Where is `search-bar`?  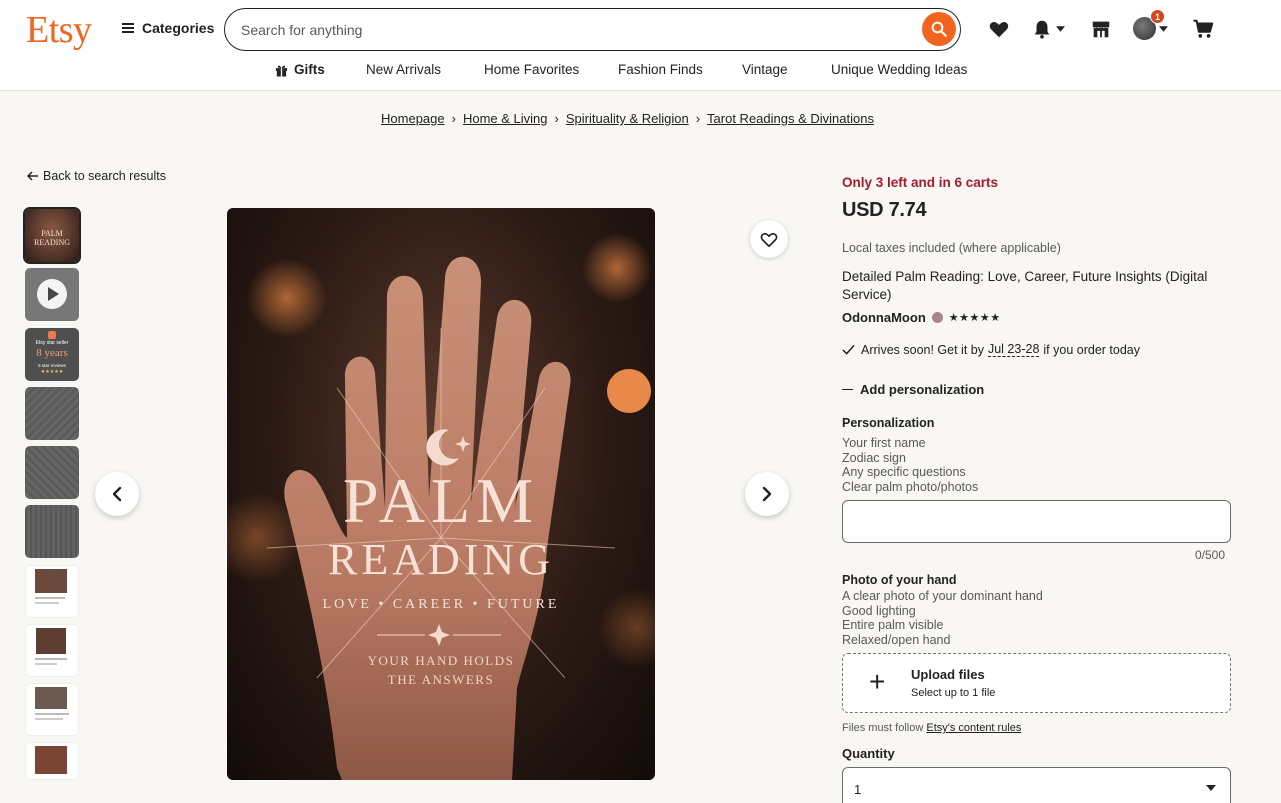 search-bar is located at coordinates (592, 29).